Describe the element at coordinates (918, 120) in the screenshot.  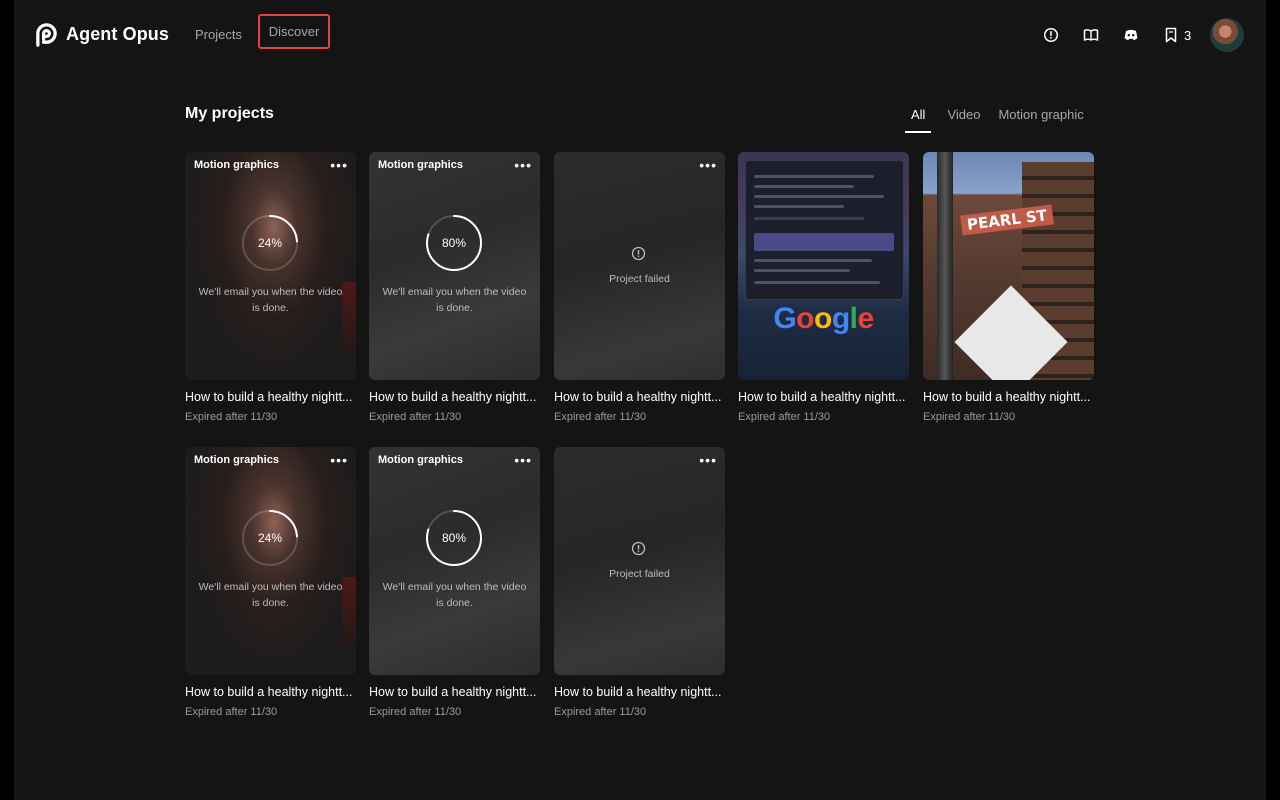
I see `tab-all: All` at that location.